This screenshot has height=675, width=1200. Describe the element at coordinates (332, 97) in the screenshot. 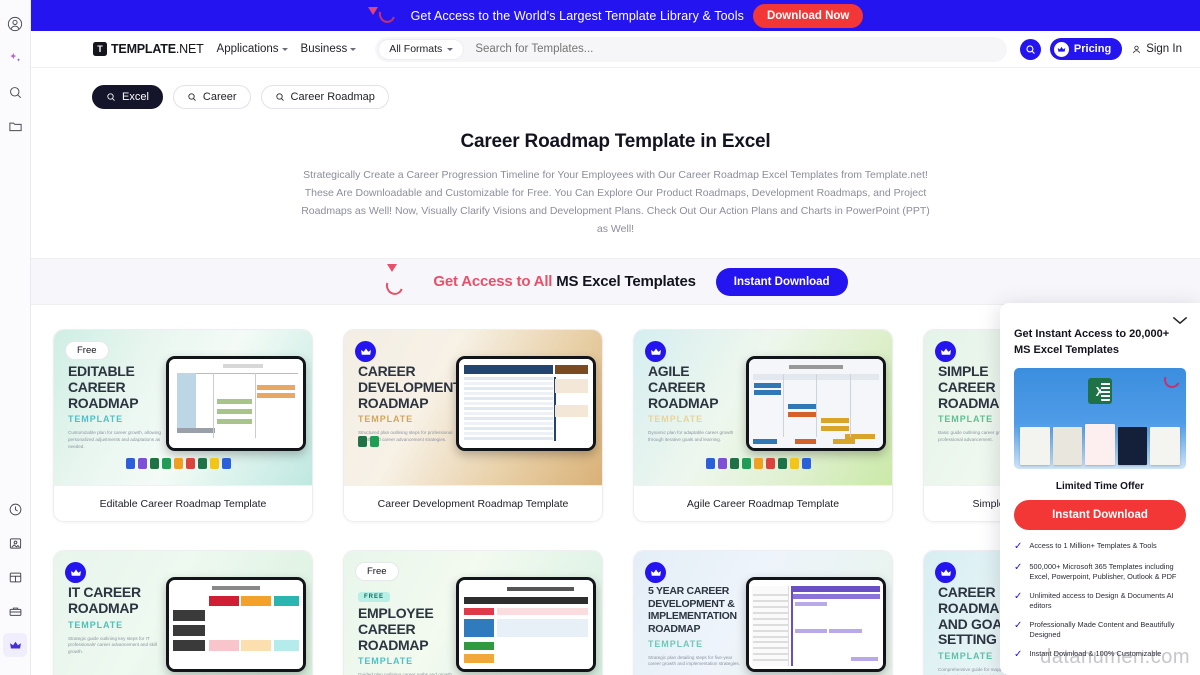

I see `chip-career-roadmap-label: Career Roadmap` at that location.